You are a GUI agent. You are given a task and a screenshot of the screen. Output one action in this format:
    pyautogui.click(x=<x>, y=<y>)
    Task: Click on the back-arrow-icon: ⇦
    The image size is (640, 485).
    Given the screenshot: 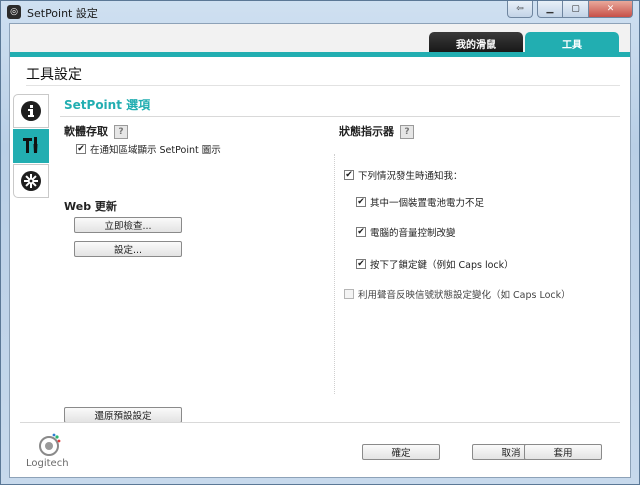 What is the action you would take?
    pyautogui.click(x=520, y=9)
    